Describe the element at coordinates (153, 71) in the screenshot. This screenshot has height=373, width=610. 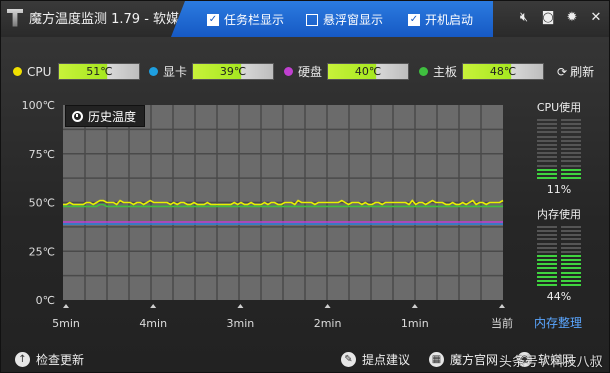
I see `gpu-dot-icon` at that location.